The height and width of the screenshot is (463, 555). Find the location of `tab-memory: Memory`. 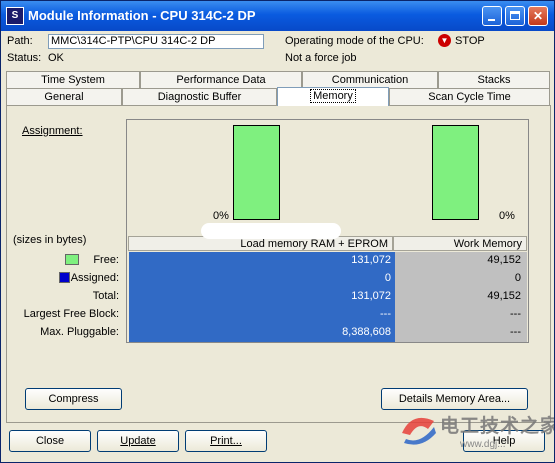

tab-memory: Memory is located at coordinates (333, 96).